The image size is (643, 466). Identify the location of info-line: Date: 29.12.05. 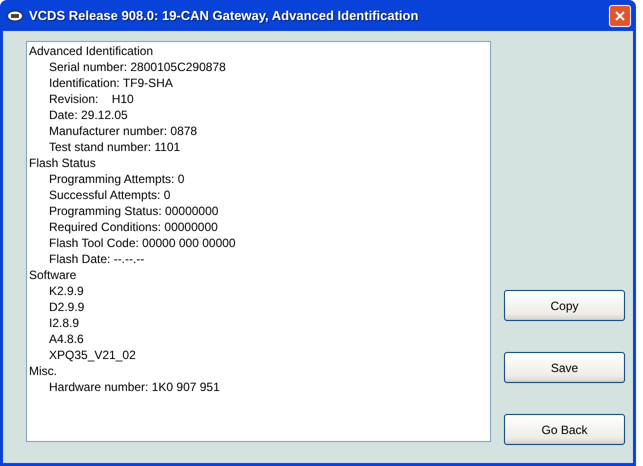
(88, 115).